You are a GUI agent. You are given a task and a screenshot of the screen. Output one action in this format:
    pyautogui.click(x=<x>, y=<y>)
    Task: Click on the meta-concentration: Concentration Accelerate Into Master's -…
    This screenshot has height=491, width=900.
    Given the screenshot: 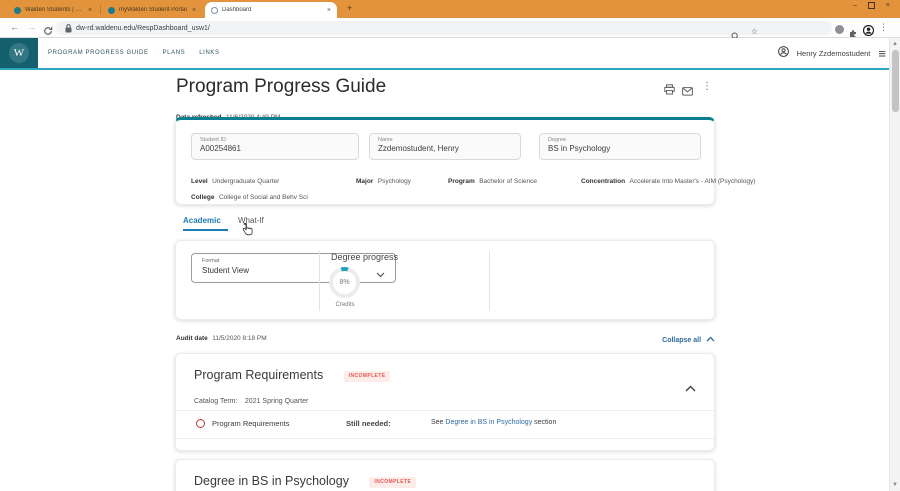 What is the action you would take?
    pyautogui.click(x=668, y=179)
    